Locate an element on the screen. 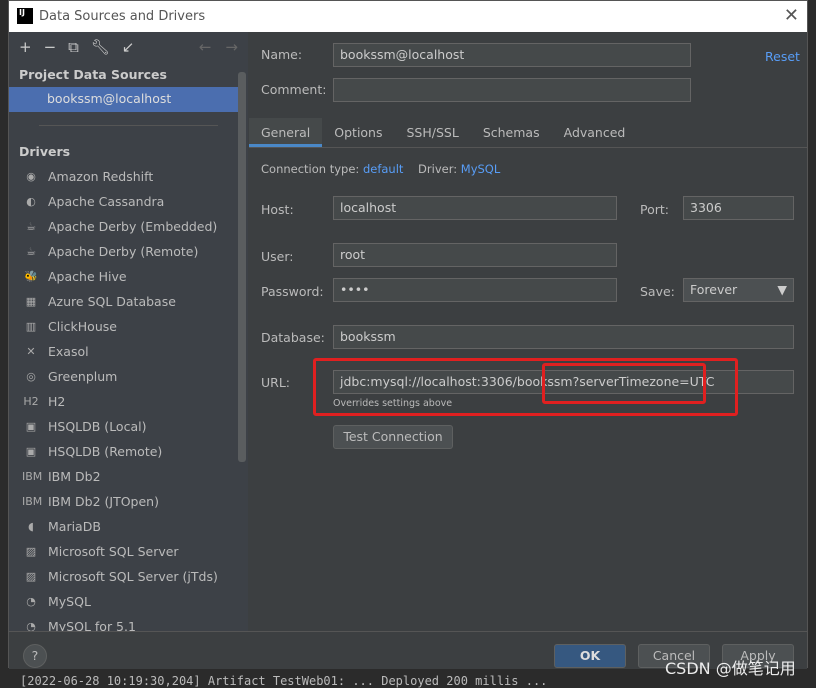 Image resolution: width=816 pixels, height=688 pixels. driver-item: ▣ HSQLDB (Remote) is located at coordinates (128, 451).